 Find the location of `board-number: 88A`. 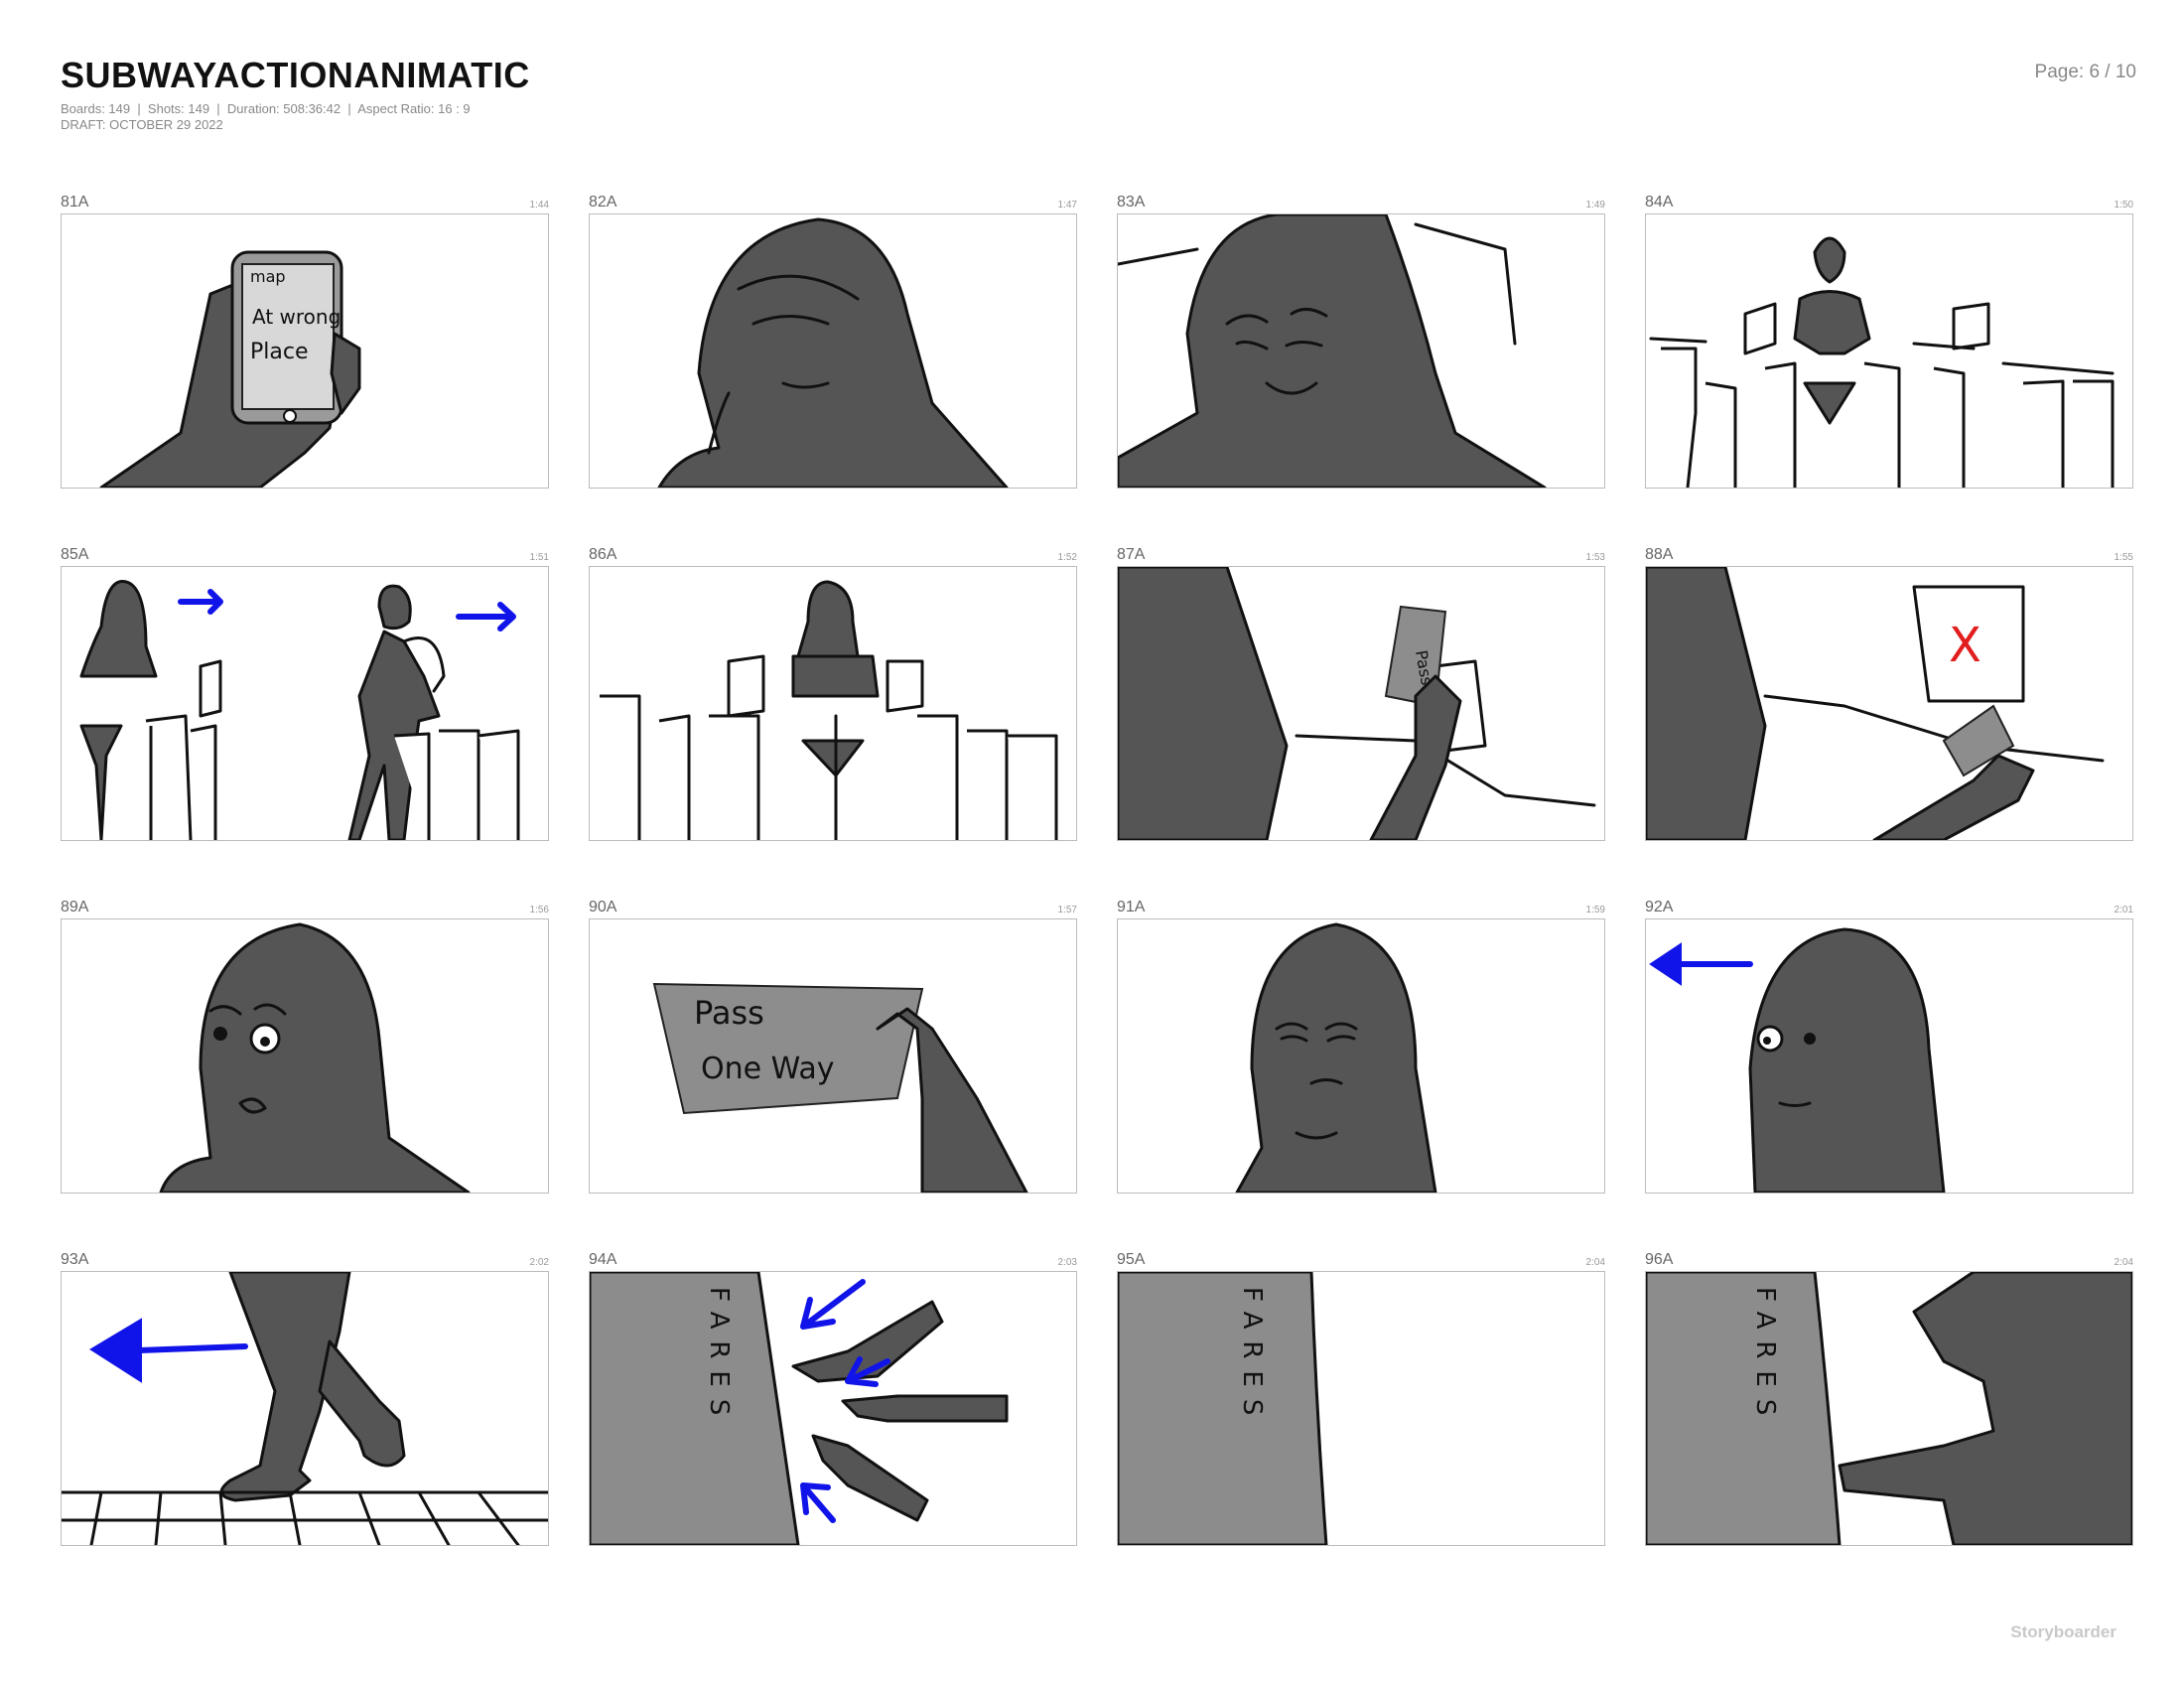

board-number: 88A is located at coordinates (1659, 554).